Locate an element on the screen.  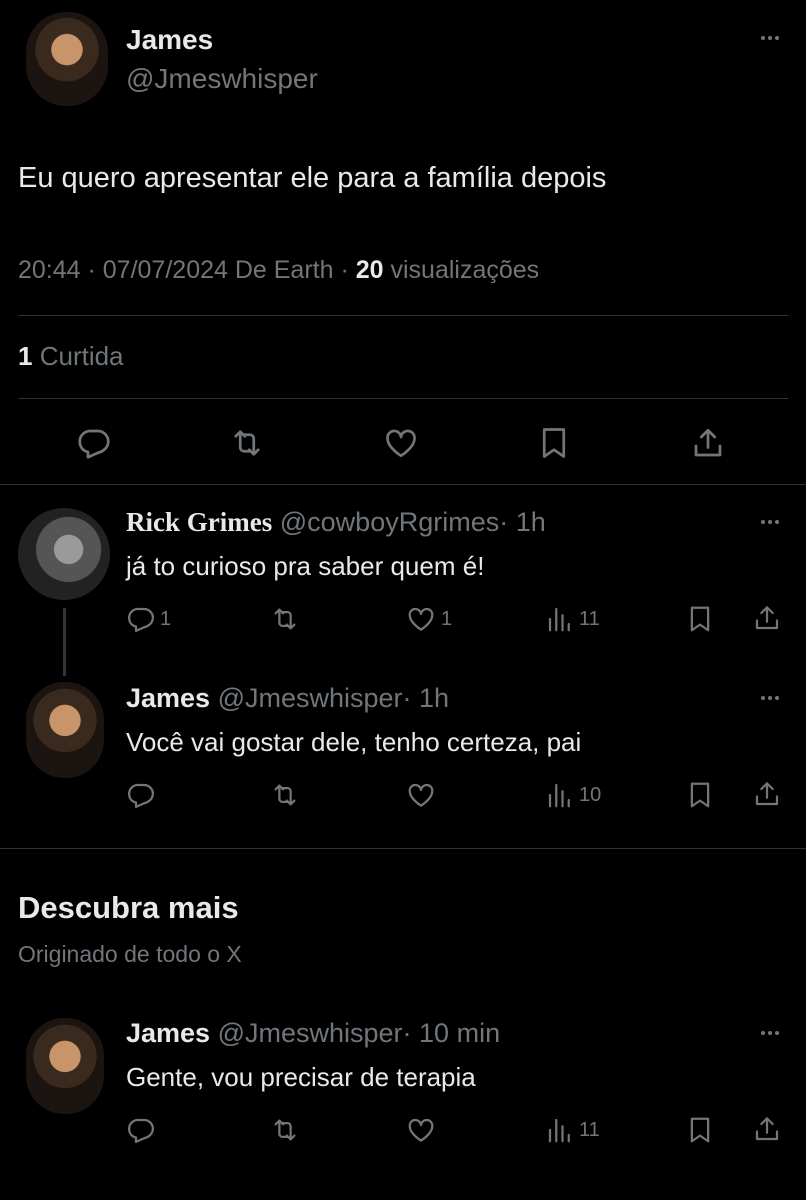
reply-button: 1 is located at coordinates (148, 619).